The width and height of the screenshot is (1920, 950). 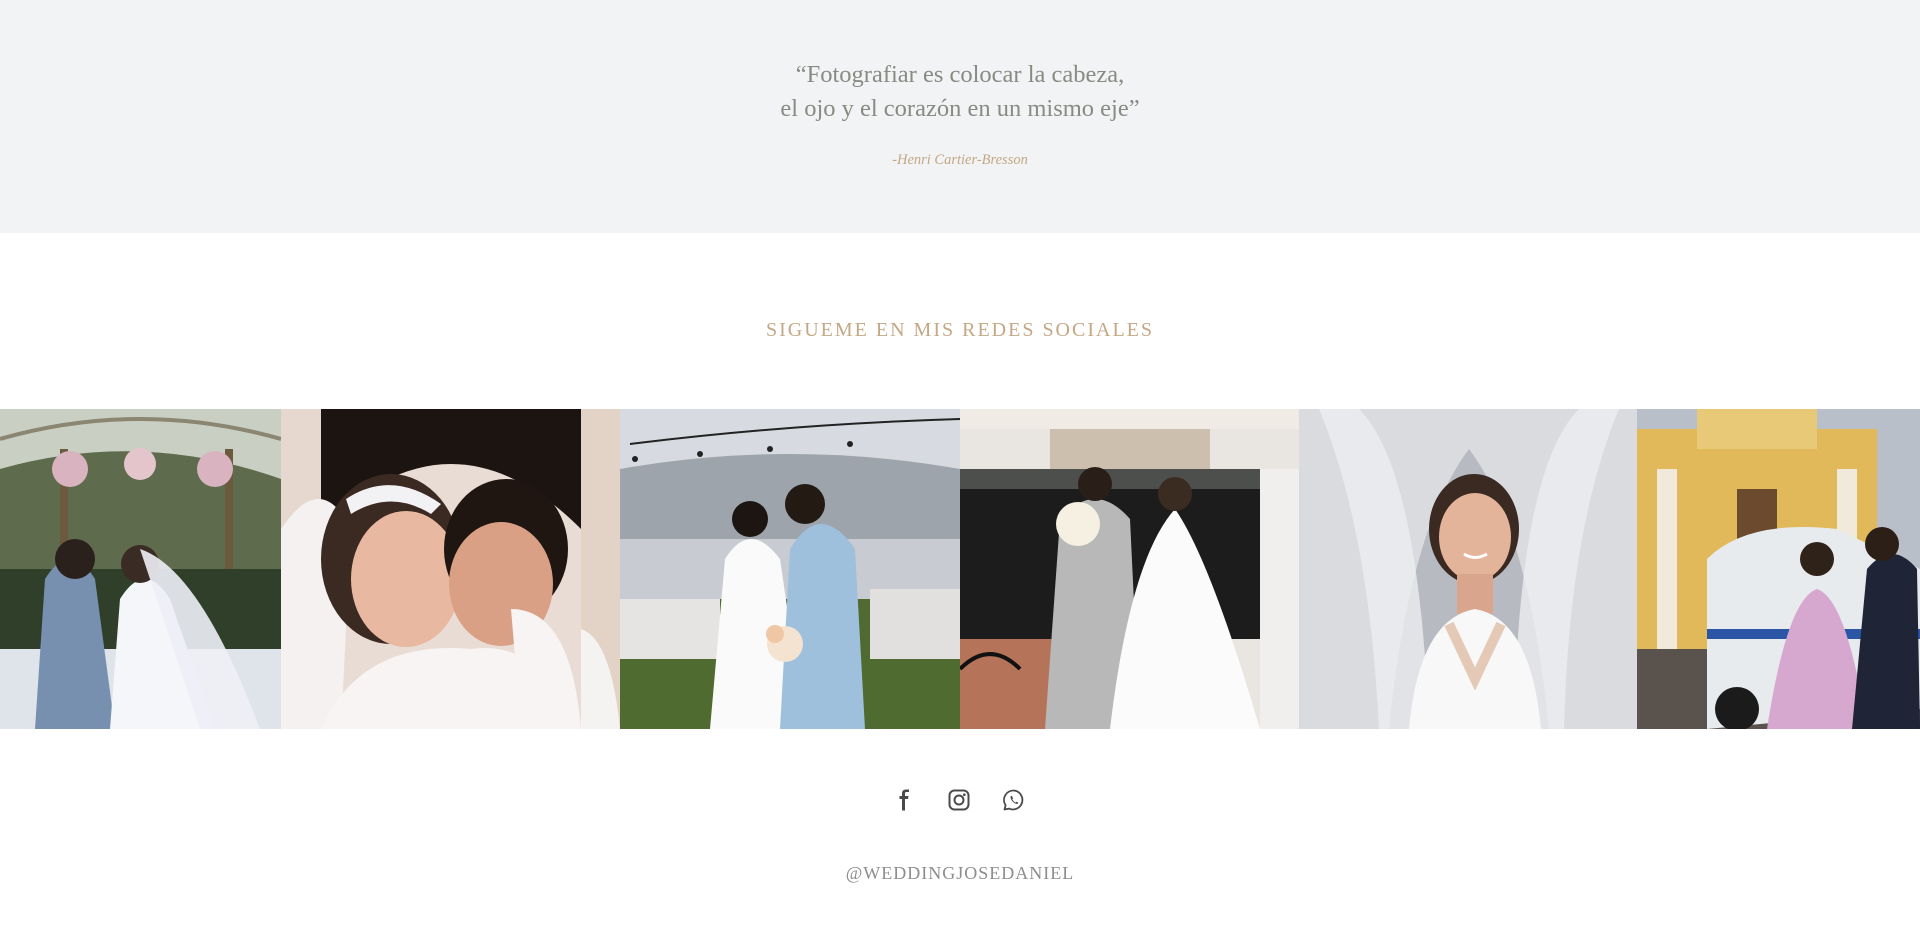 I want to click on instagram-icon, so click(x=959, y=800).